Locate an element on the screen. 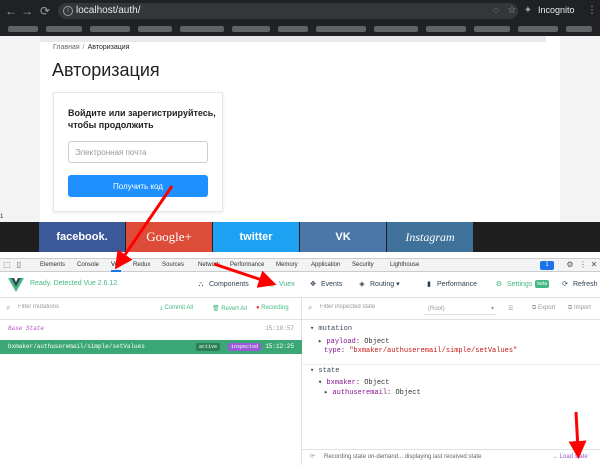  filter-mutations-input is located at coordinates (83, 307).